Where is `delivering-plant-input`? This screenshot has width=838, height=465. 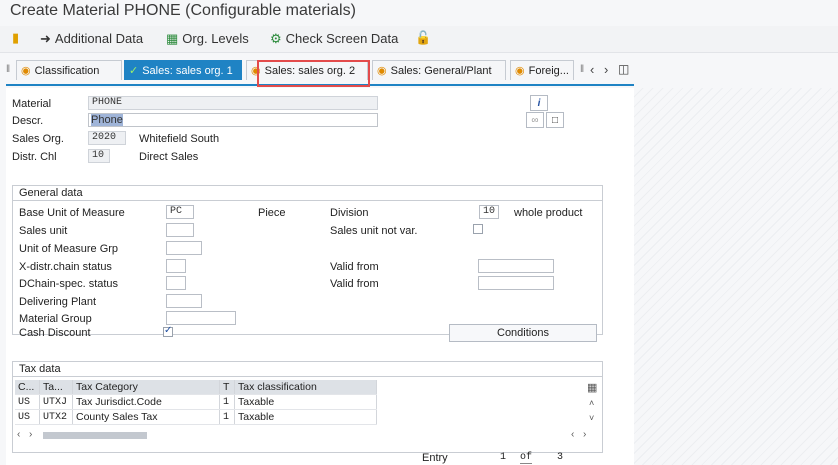
delivering-plant-input is located at coordinates (184, 301).